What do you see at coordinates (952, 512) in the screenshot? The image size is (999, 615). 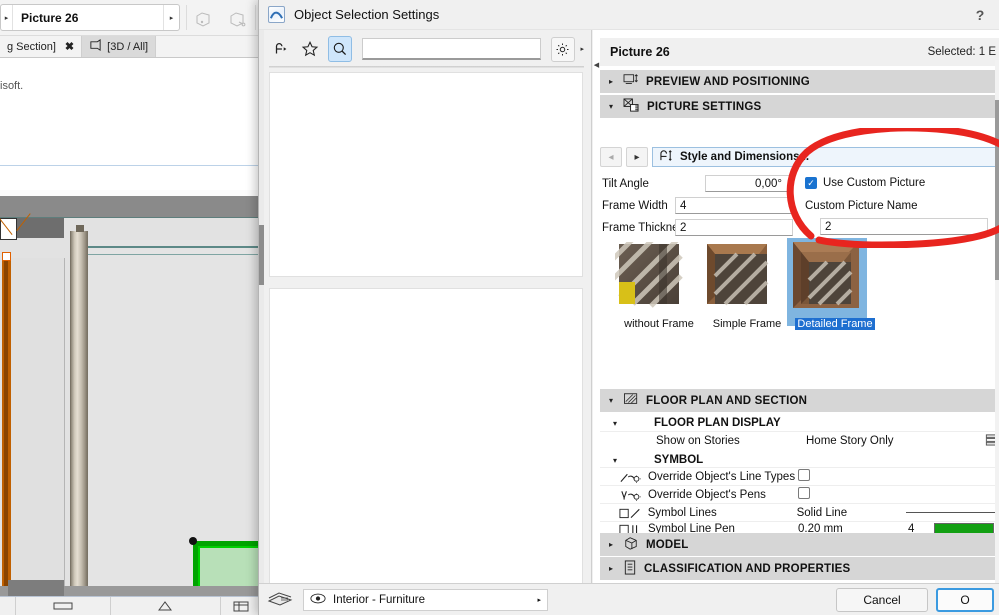 I see `line-preview` at bounding box center [952, 512].